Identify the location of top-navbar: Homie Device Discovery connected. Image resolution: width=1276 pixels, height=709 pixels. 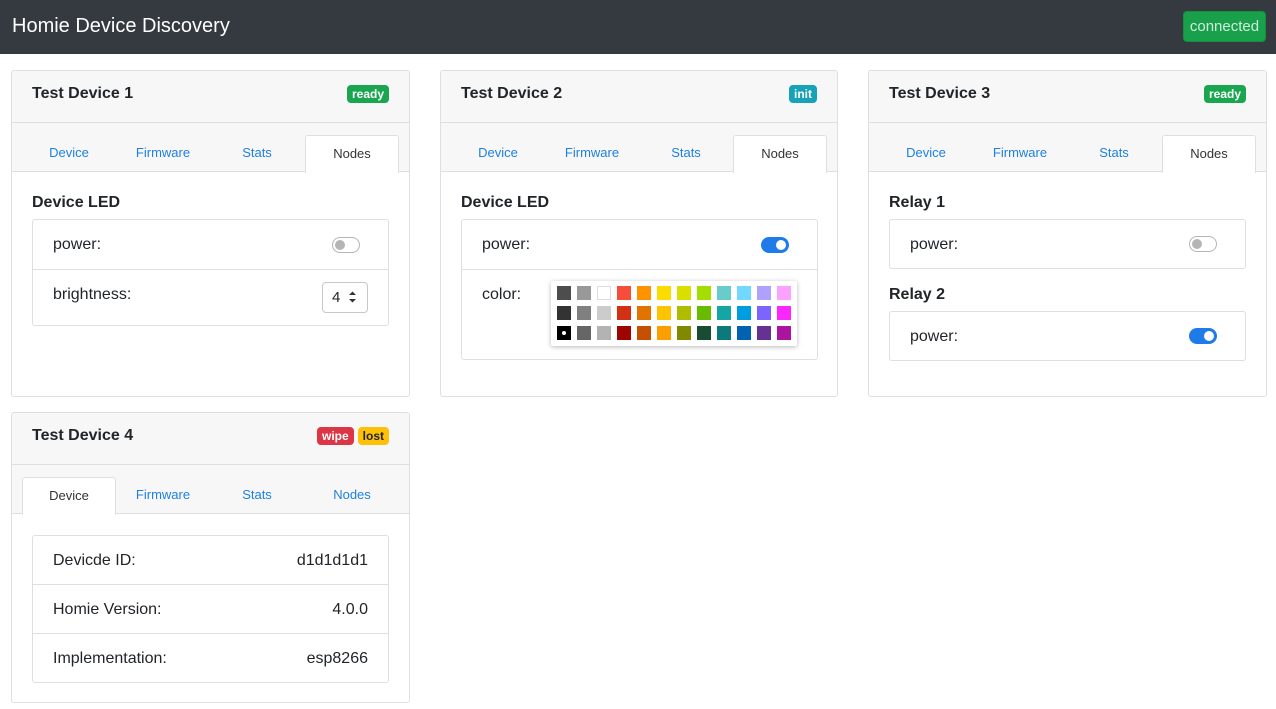
(638, 27).